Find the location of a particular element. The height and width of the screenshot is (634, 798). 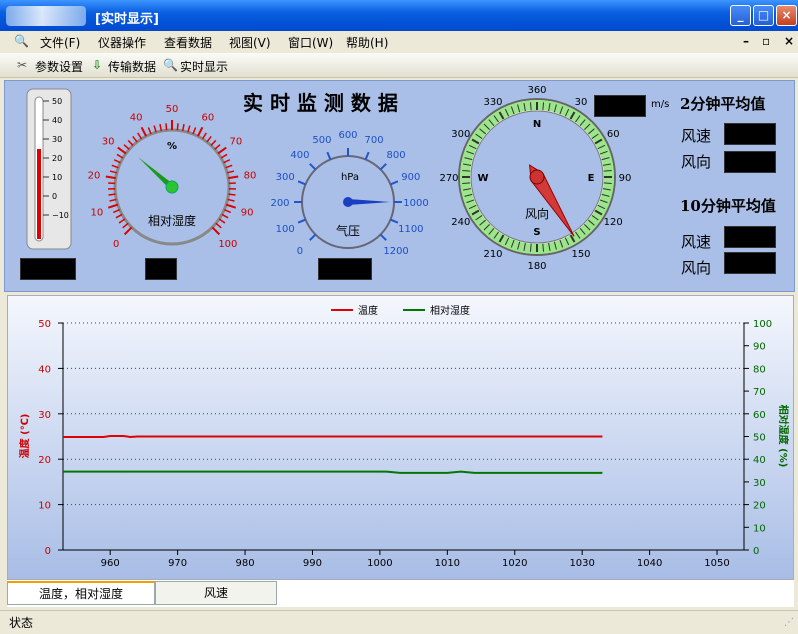

tab-temp-humidity: 温度，相对湿度 is located at coordinates (81, 593).